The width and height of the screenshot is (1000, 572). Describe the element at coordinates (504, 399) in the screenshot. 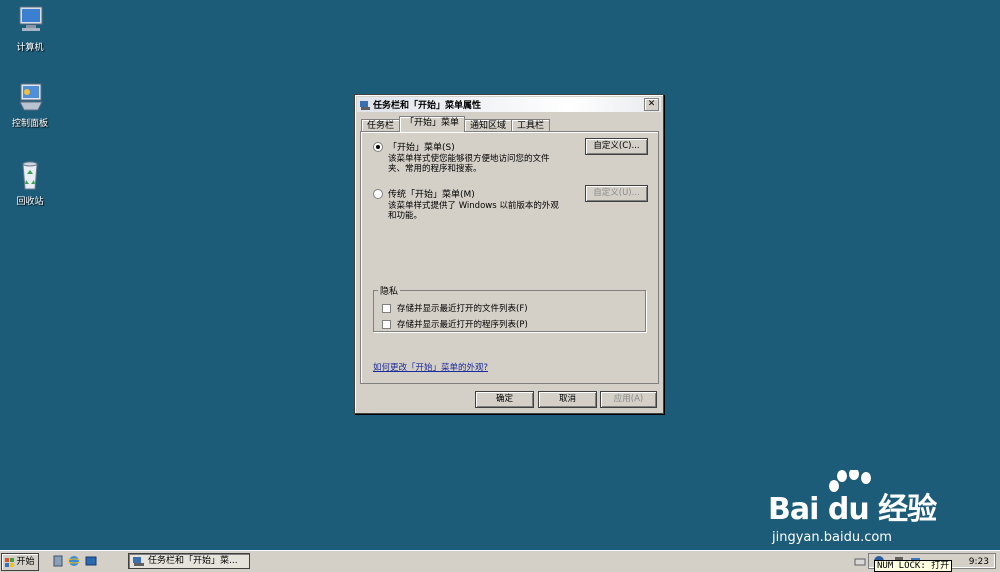

I see `ok-button: 确定` at that location.